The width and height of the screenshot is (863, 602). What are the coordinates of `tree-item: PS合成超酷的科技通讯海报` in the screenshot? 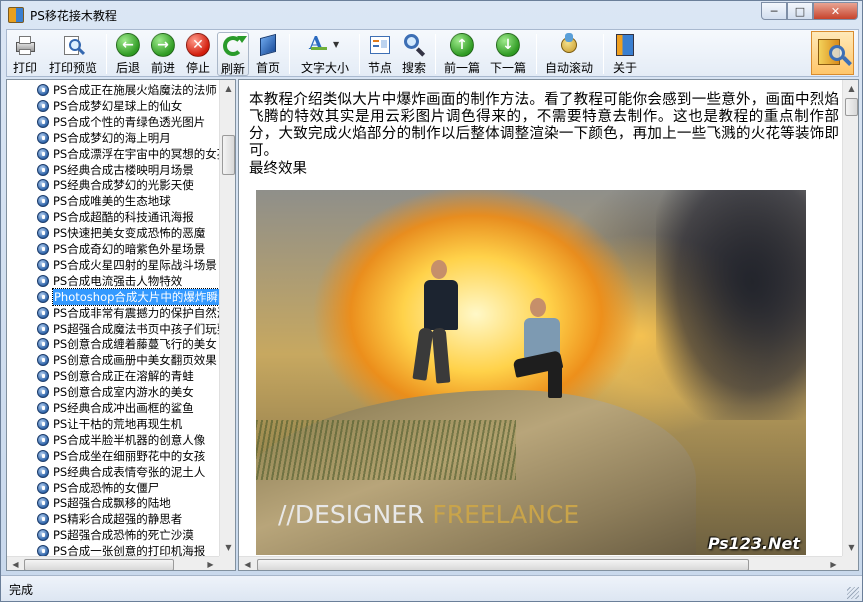 It's located at (113, 217).